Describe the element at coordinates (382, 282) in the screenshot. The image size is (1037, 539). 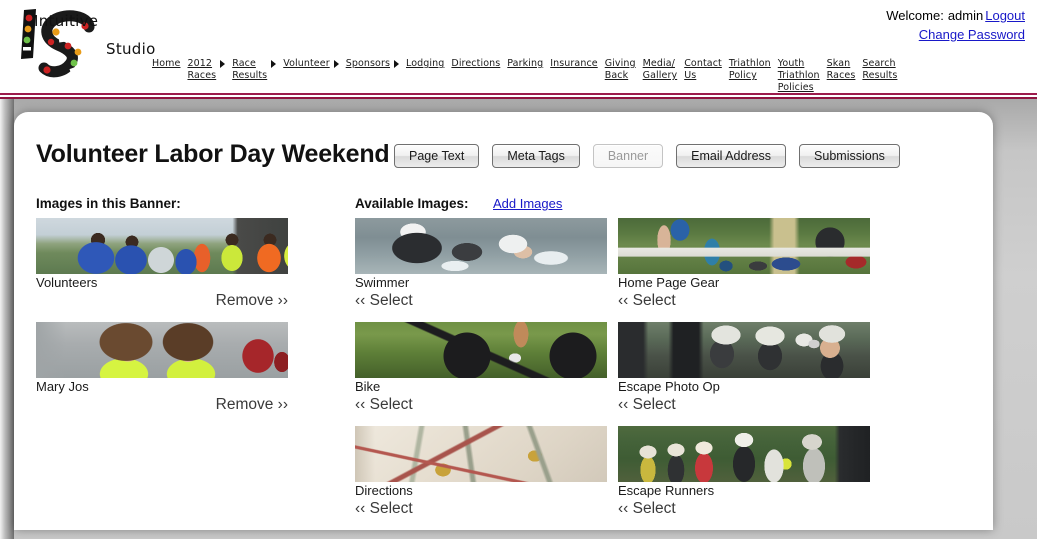
I see `image-caption: Swimmer` at that location.